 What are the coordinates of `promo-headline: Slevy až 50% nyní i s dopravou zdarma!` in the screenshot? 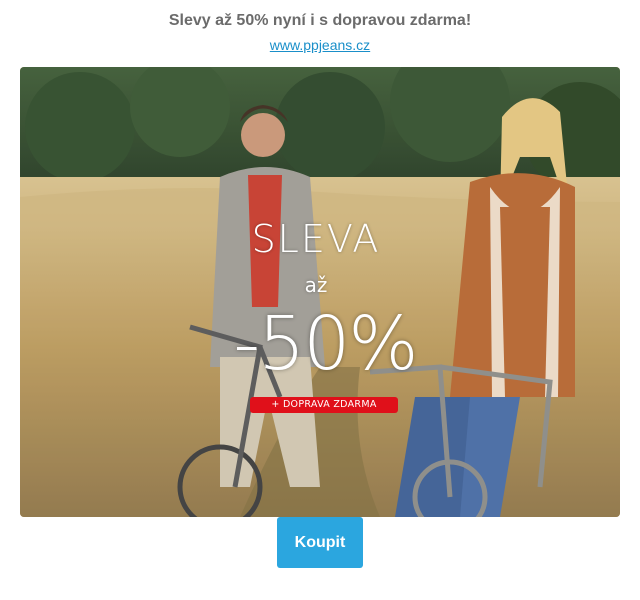 It's located at (320, 20).